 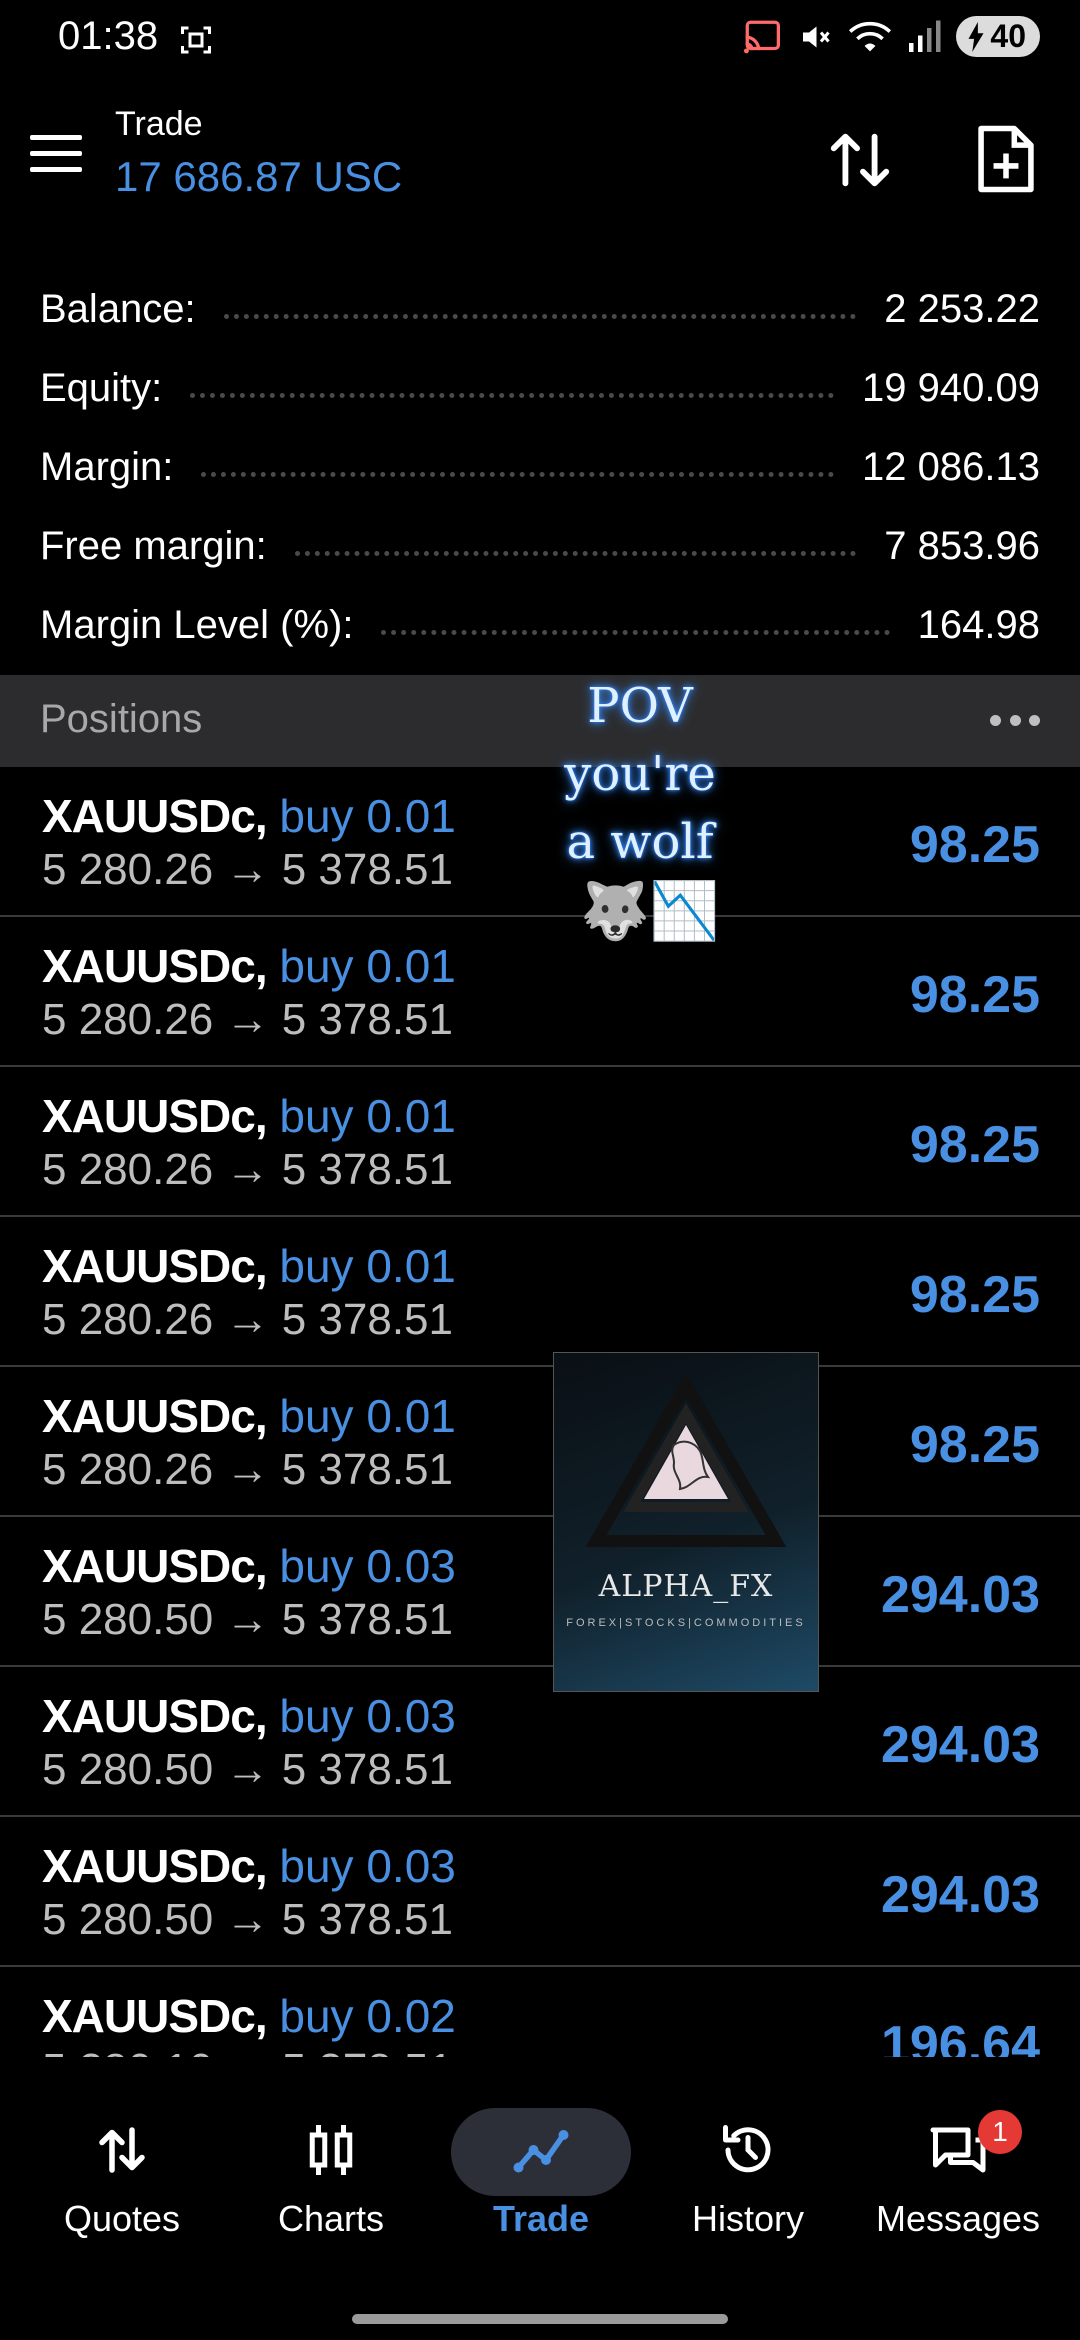 What do you see at coordinates (960, 2036) in the screenshot?
I see `position-profit: 196.64` at bounding box center [960, 2036].